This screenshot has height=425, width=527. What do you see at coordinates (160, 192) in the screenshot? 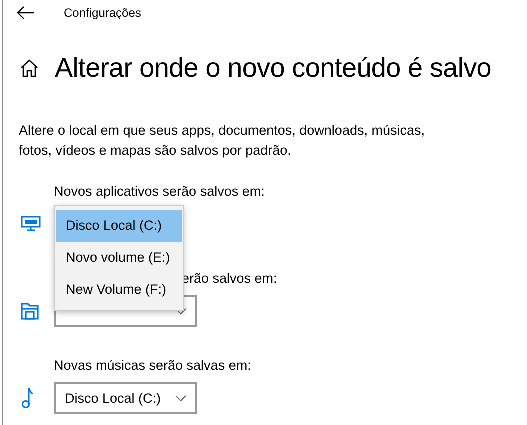
I see `section-label: Novos aplicativos serão salvos em:` at bounding box center [160, 192].